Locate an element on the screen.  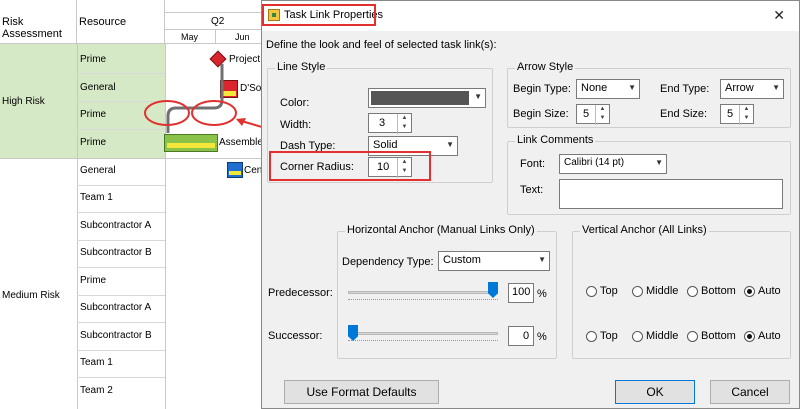
pred-radio-auto-label: Auto is located at coordinates (769, 291).